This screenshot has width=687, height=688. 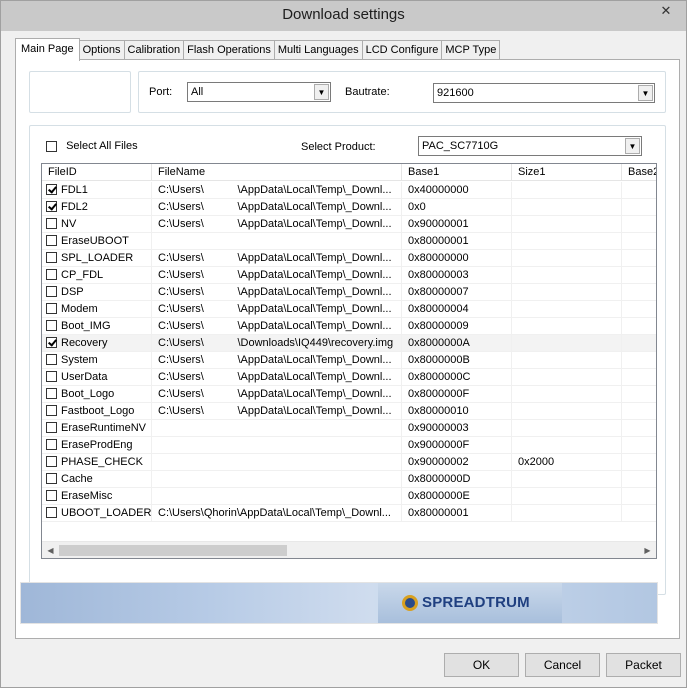 I want to click on tab-flash-operations: Flash Operations, so click(x=229, y=50).